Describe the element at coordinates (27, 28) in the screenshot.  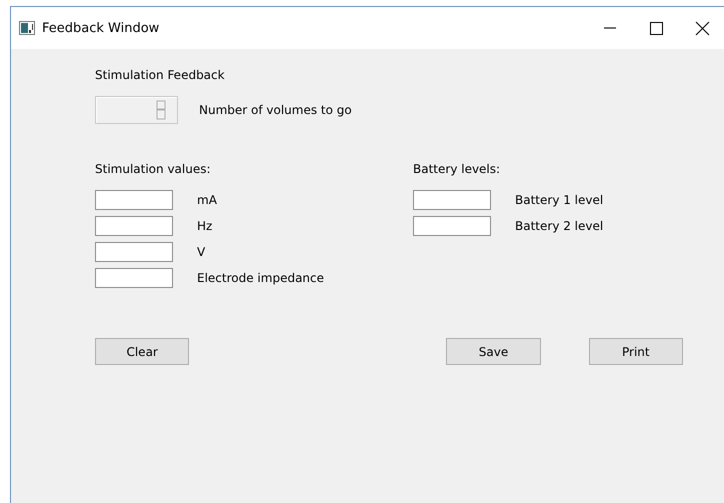
I see `app-icon` at that location.